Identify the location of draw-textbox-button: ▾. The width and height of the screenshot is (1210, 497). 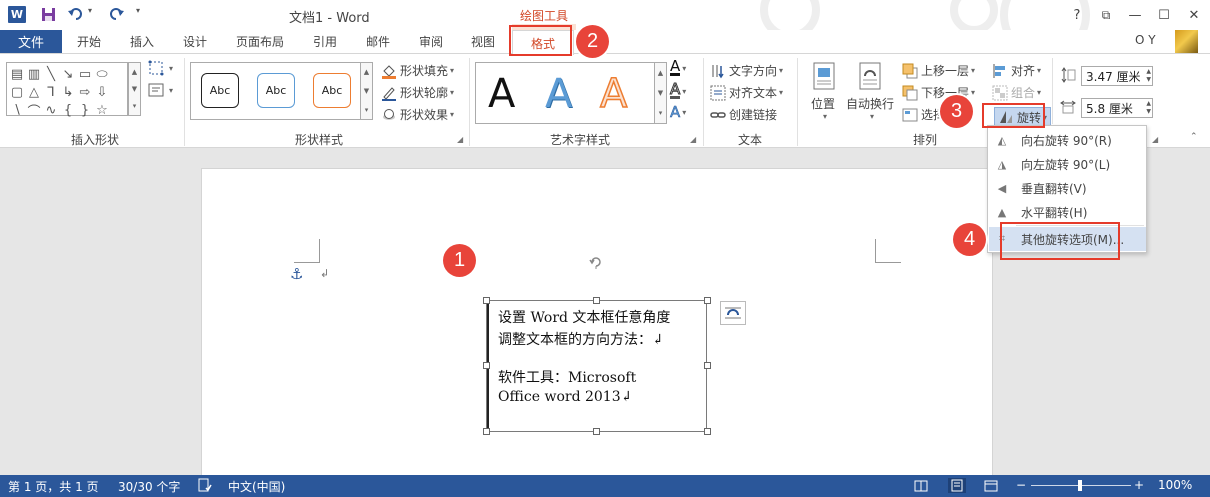
(160, 90).